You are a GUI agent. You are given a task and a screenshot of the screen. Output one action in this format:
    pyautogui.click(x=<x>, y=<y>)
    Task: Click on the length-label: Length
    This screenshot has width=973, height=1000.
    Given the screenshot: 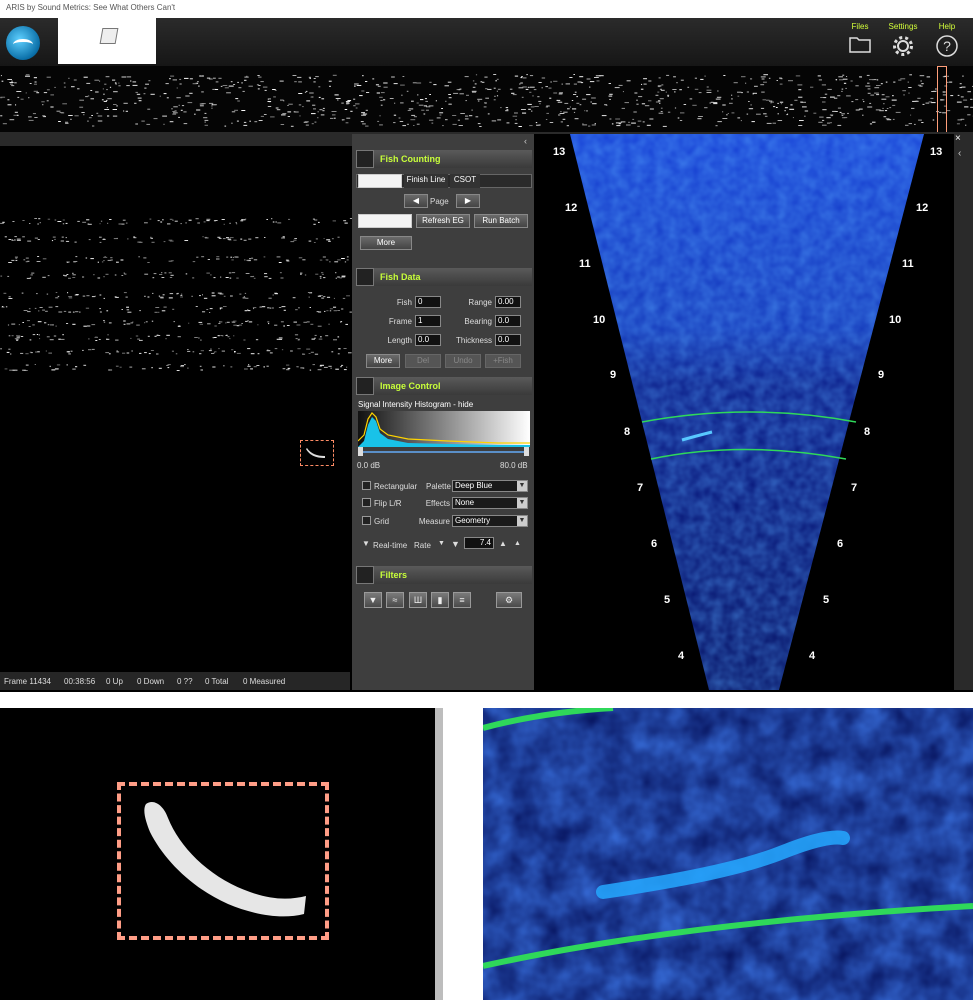 What is the action you would take?
    pyautogui.click(x=399, y=340)
    